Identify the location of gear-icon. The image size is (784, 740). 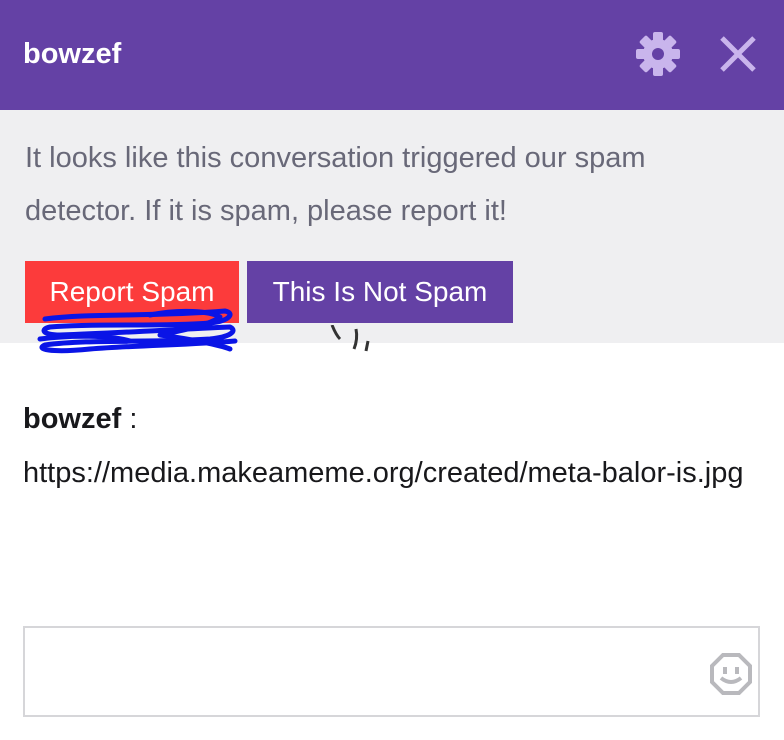
(658, 54).